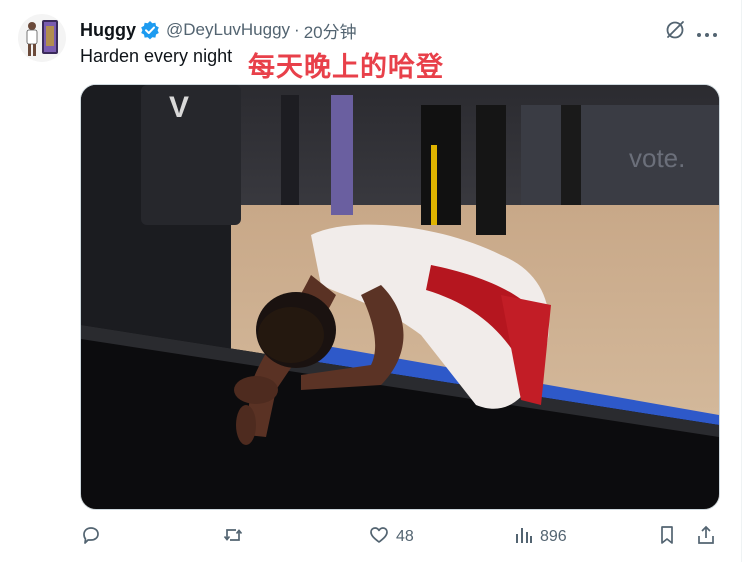 This screenshot has height=562, width=750. Describe the element at coordinates (108, 30) in the screenshot. I see `author-name: Huggy` at that location.